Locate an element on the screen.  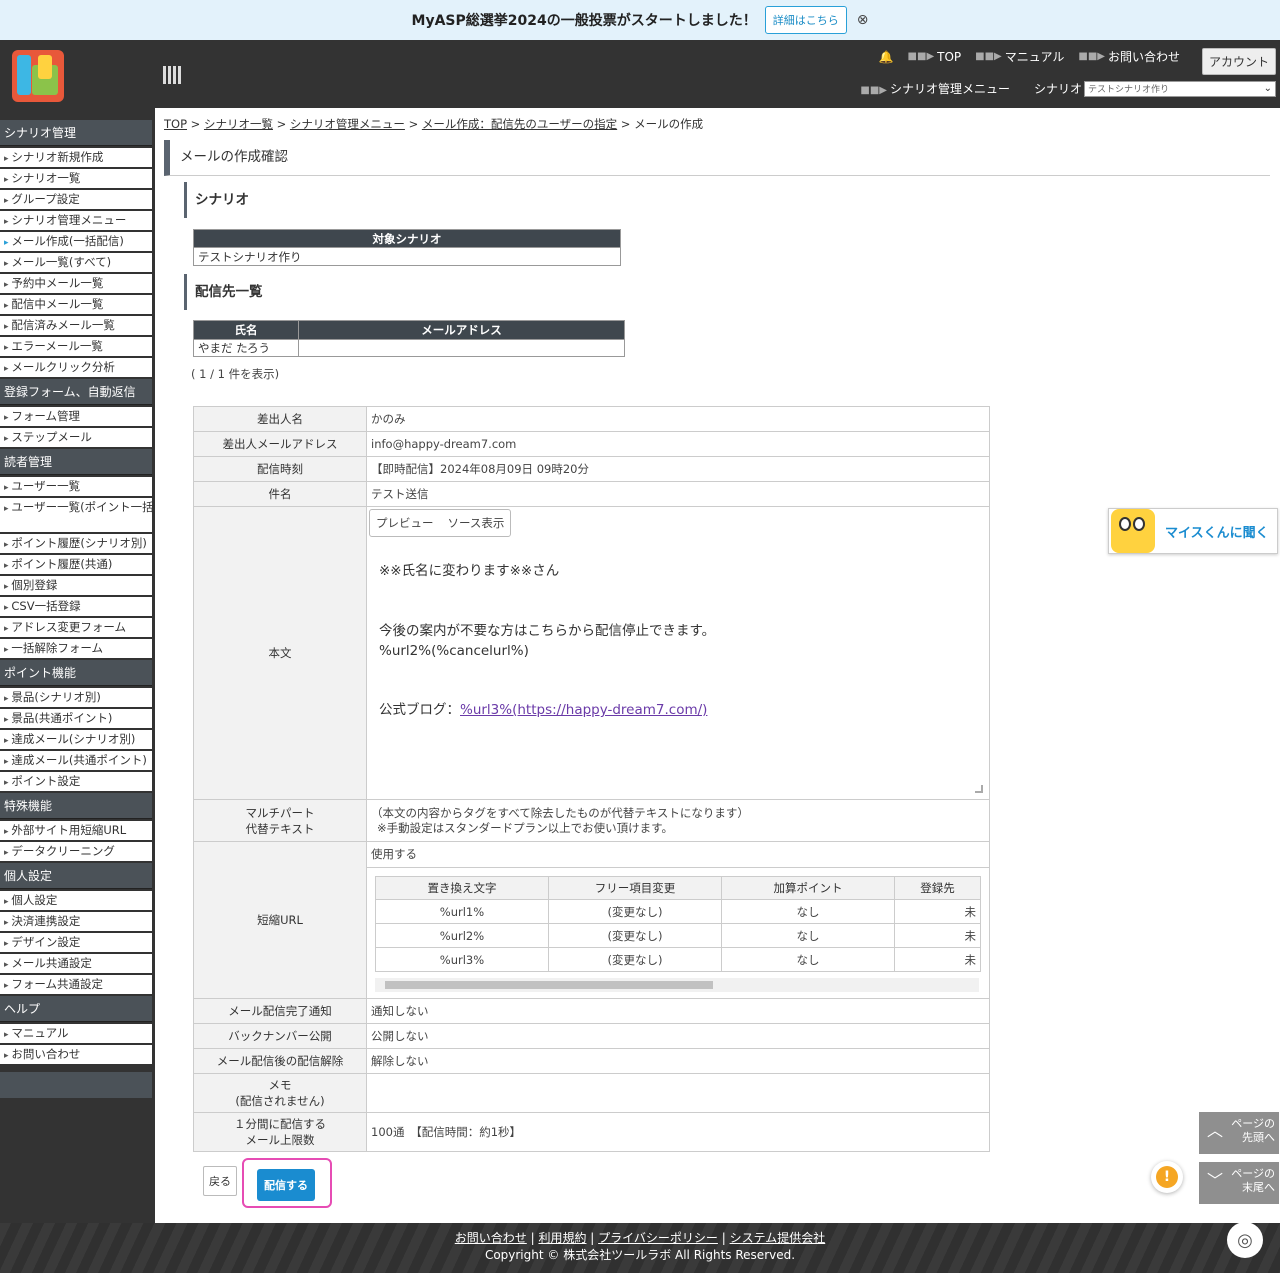
sidebar-item: 景品(シナリオ別) is located at coordinates (76, 697).